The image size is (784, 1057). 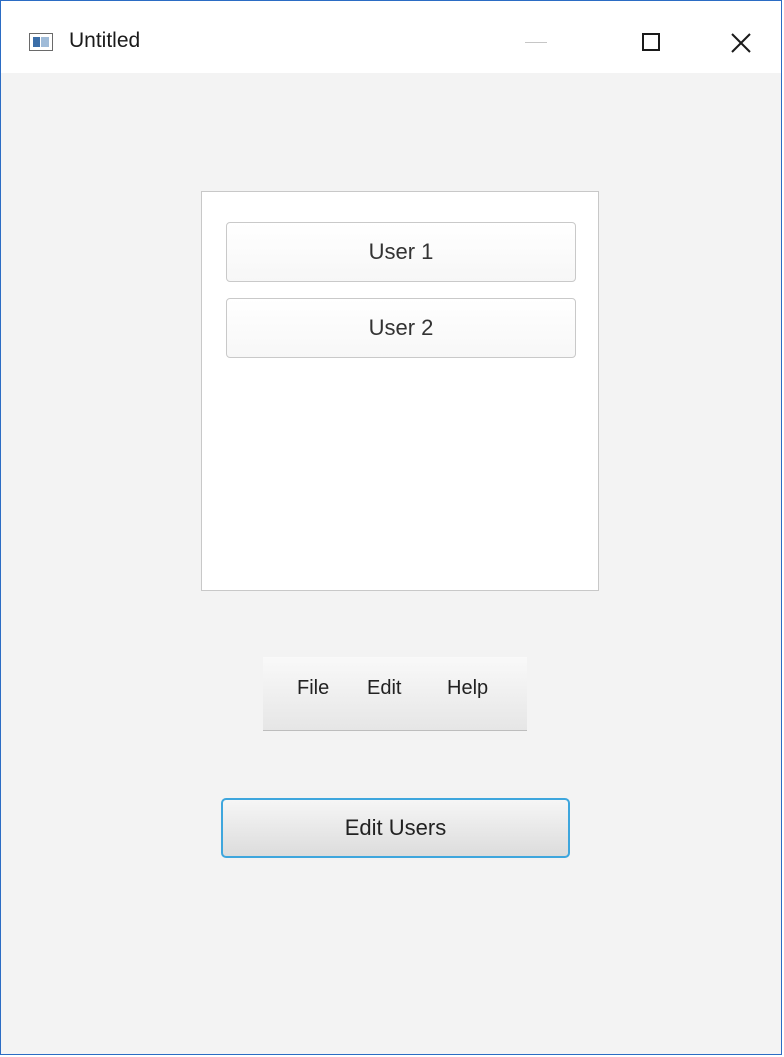 I want to click on menu-bar: File Edit Help, so click(x=395, y=694).